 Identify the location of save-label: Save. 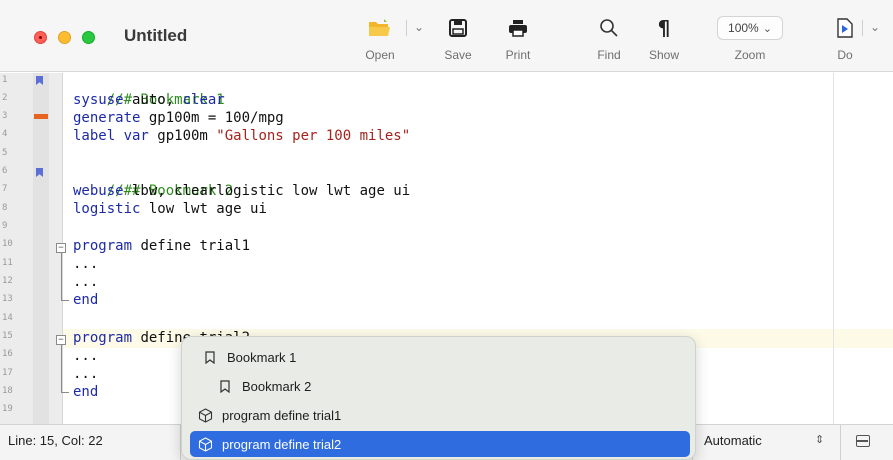
(458, 55).